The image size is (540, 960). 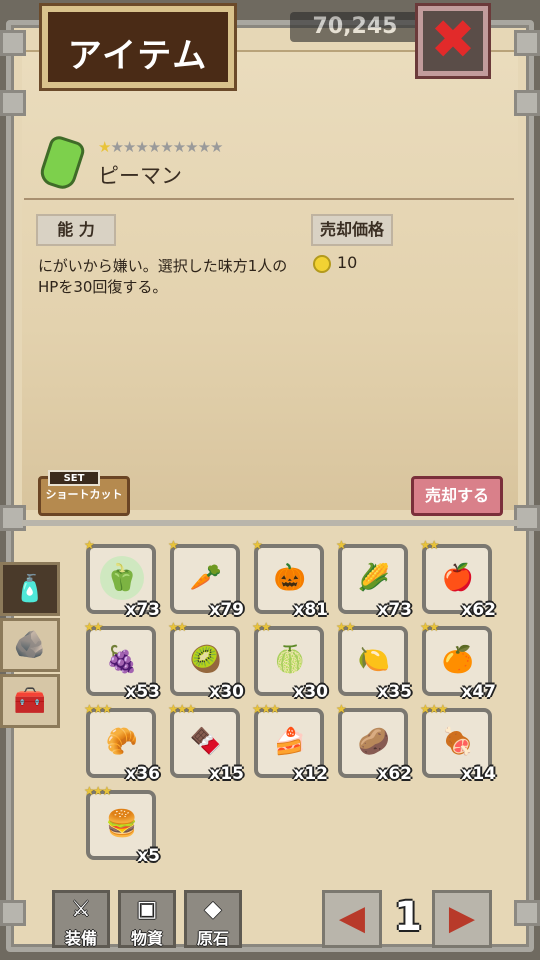 What do you see at coordinates (310, 774) in the screenshot?
I see `slot-quantity: x12` at bounding box center [310, 774].